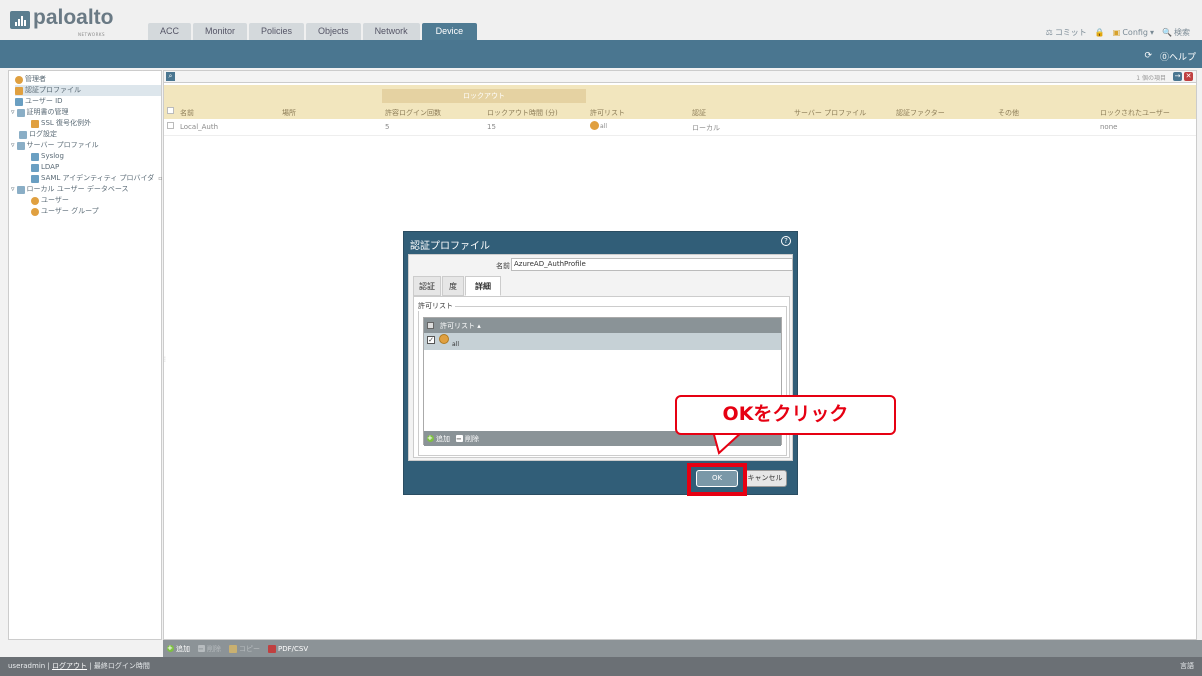 This screenshot has width=1202, height=676. What do you see at coordinates (453, 286) in the screenshot?
I see `tab-factors: 度` at bounding box center [453, 286].